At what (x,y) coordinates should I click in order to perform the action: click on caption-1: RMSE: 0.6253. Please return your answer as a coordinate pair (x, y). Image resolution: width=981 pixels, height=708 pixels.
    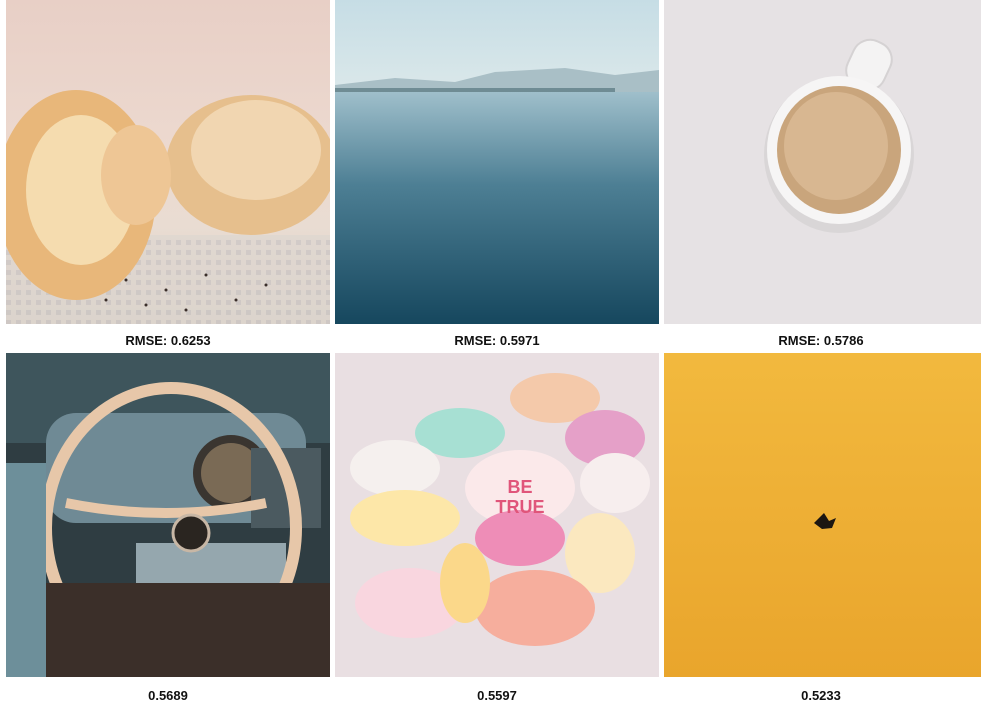
    Looking at the image, I should click on (168, 340).